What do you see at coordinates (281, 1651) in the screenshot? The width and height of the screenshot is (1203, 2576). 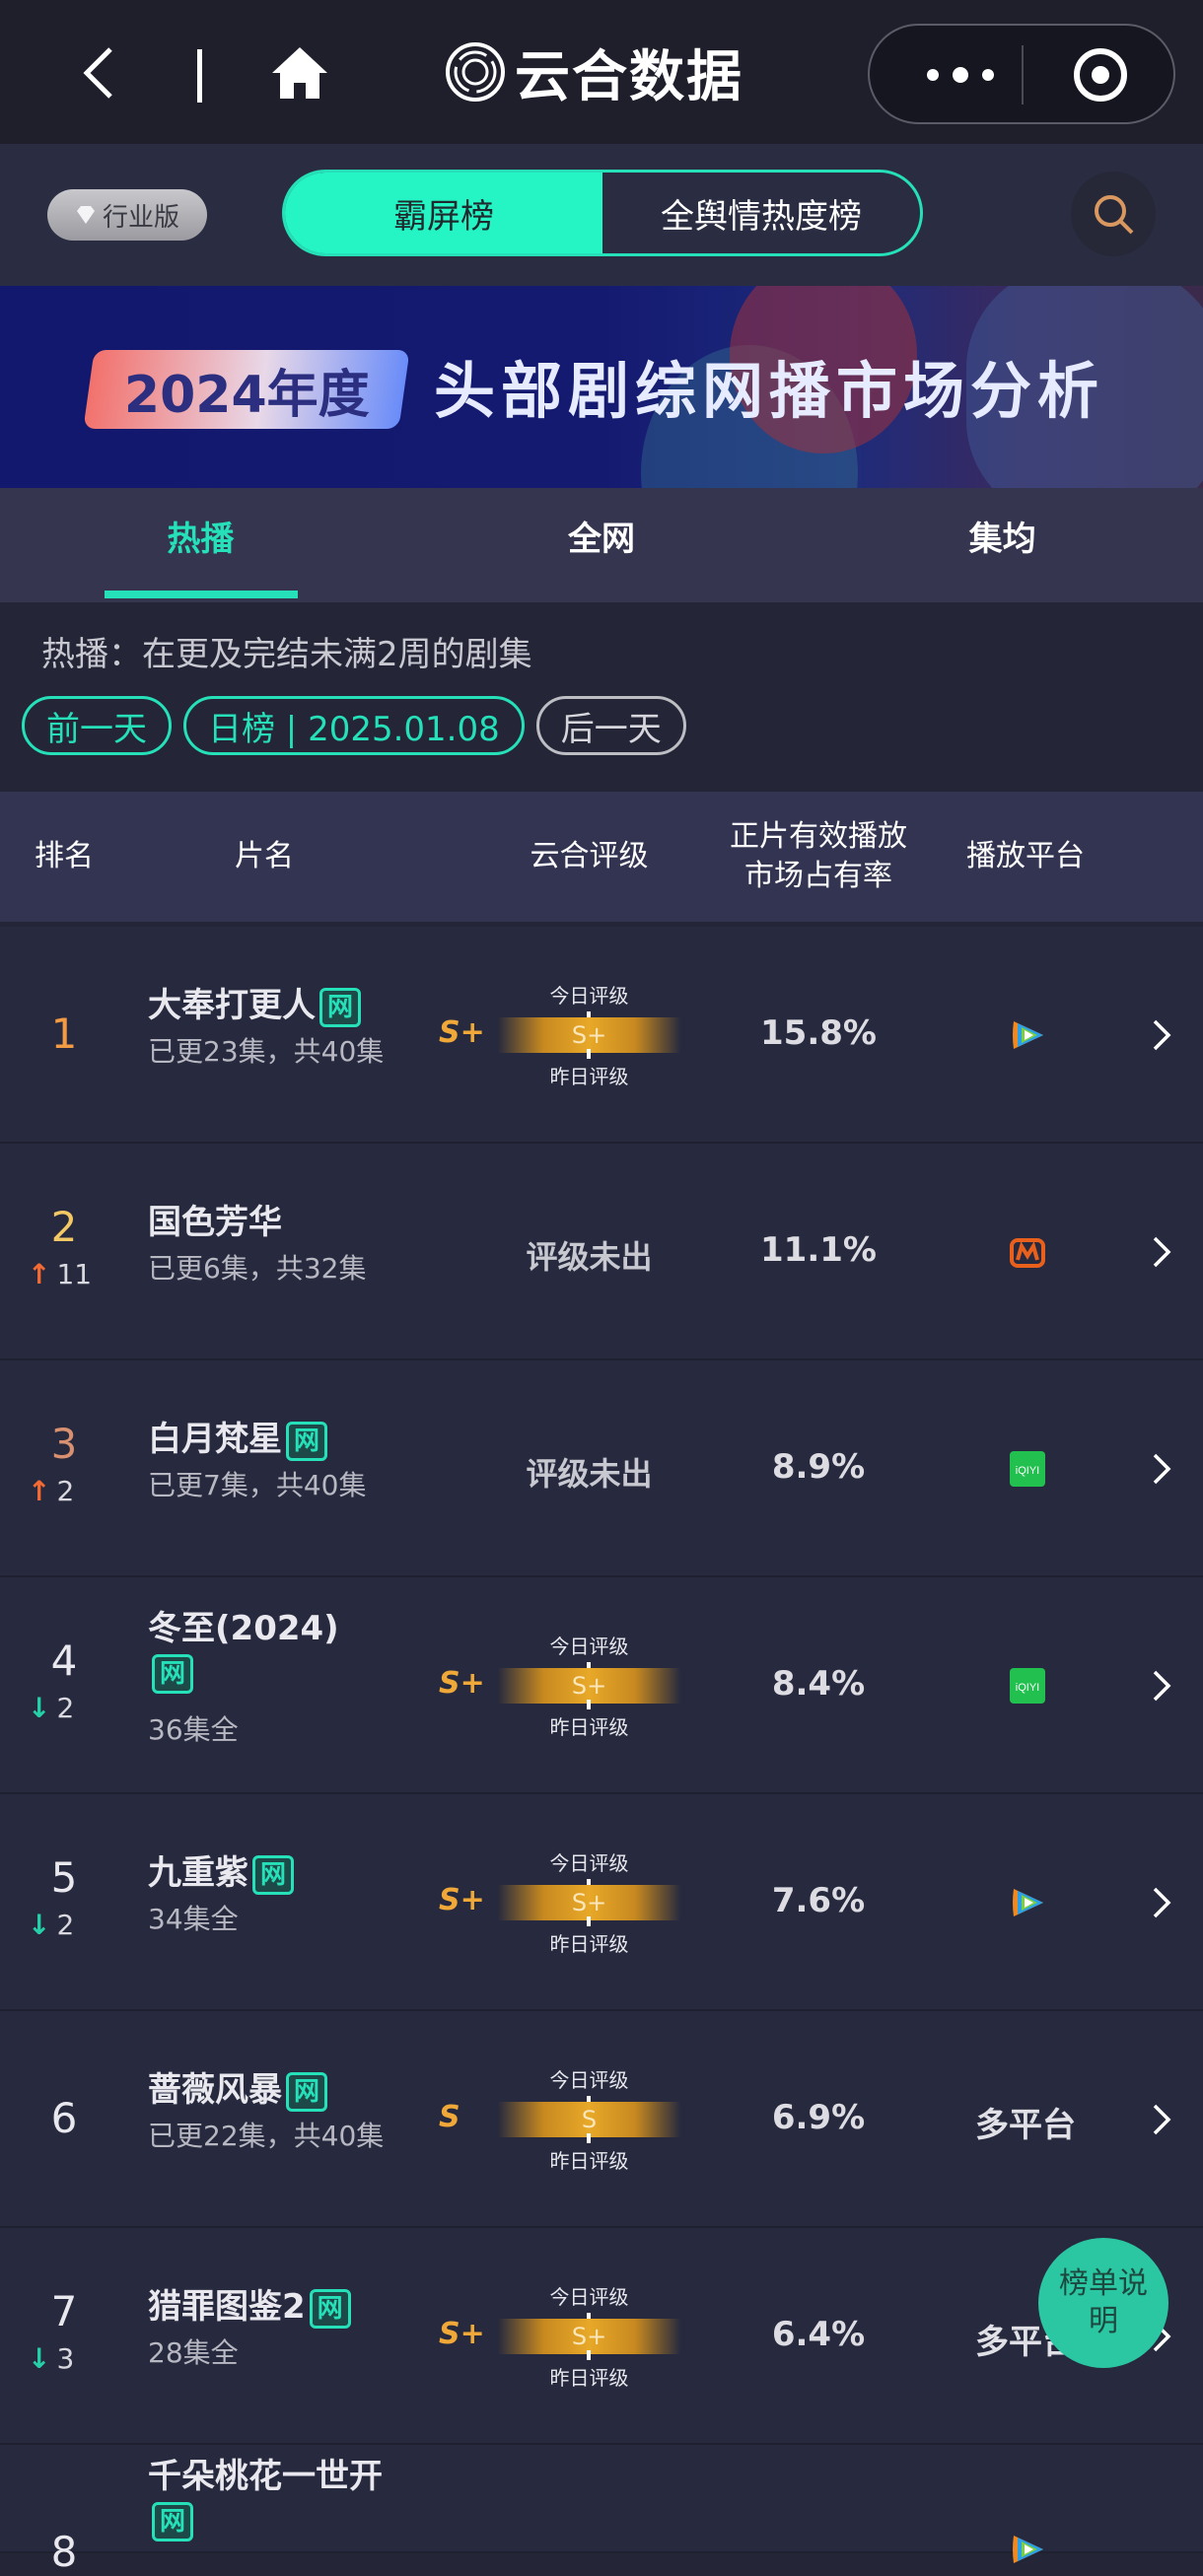 I see `show-title: 冬至(2024) 网` at bounding box center [281, 1651].